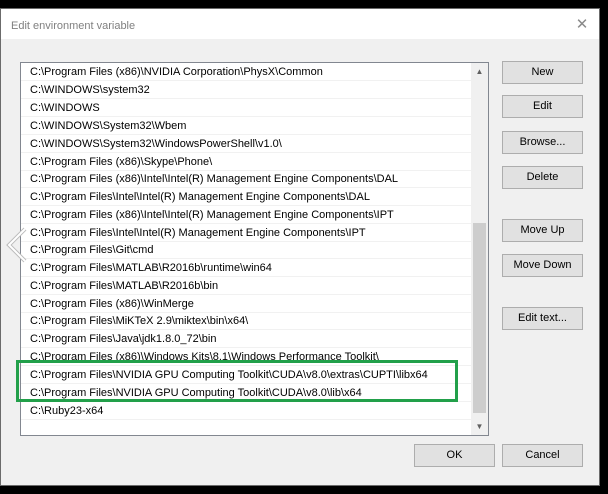 This screenshot has height=494, width=608. What do you see at coordinates (542, 230) in the screenshot?
I see `move-up-button: Move Up` at bounding box center [542, 230].